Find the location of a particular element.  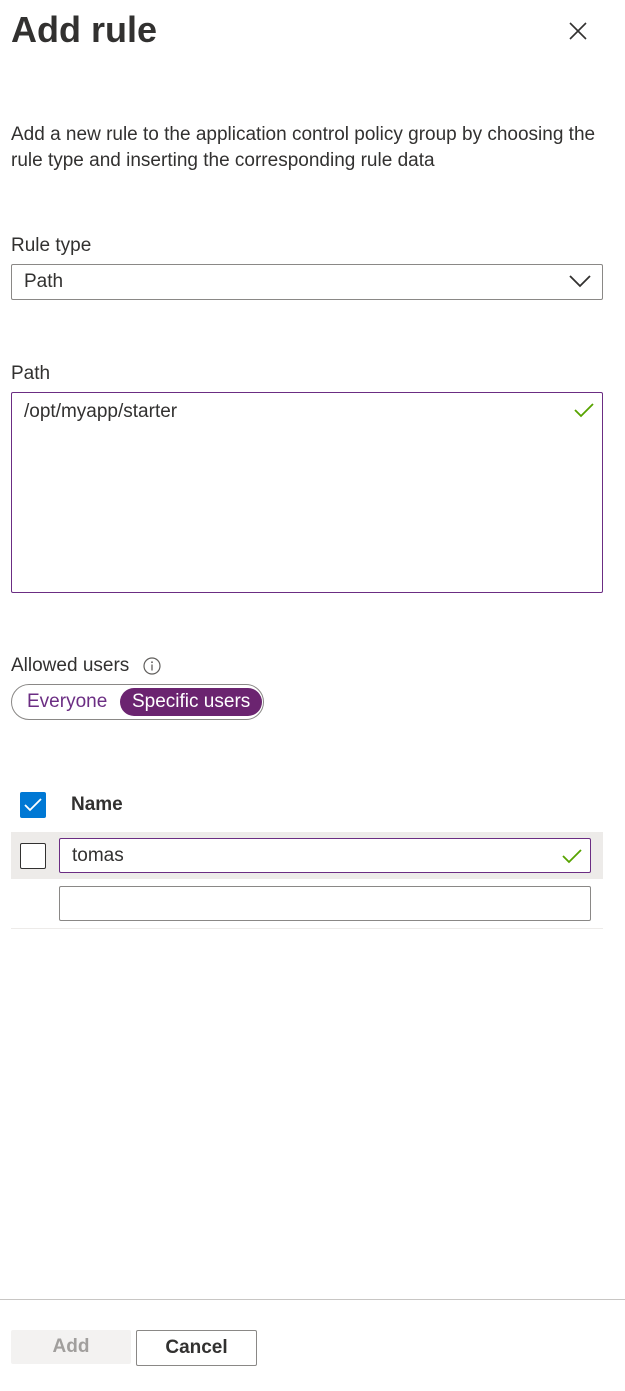

panel-title: Add rule is located at coordinates (84, 29).